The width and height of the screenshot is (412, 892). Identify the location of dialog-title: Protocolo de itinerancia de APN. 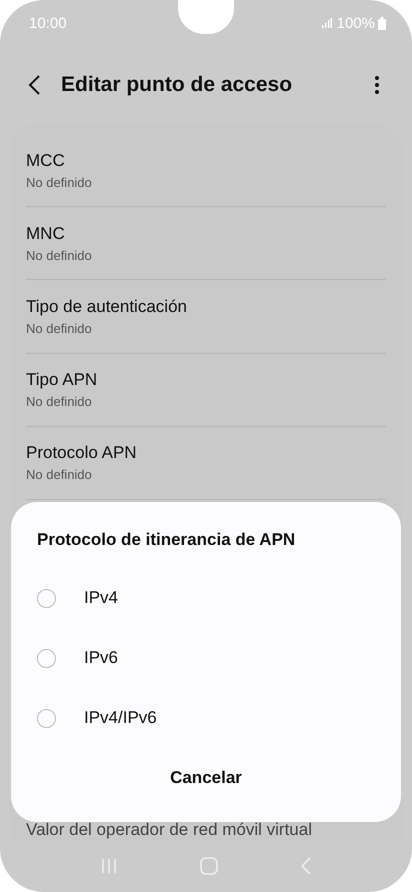
(166, 540).